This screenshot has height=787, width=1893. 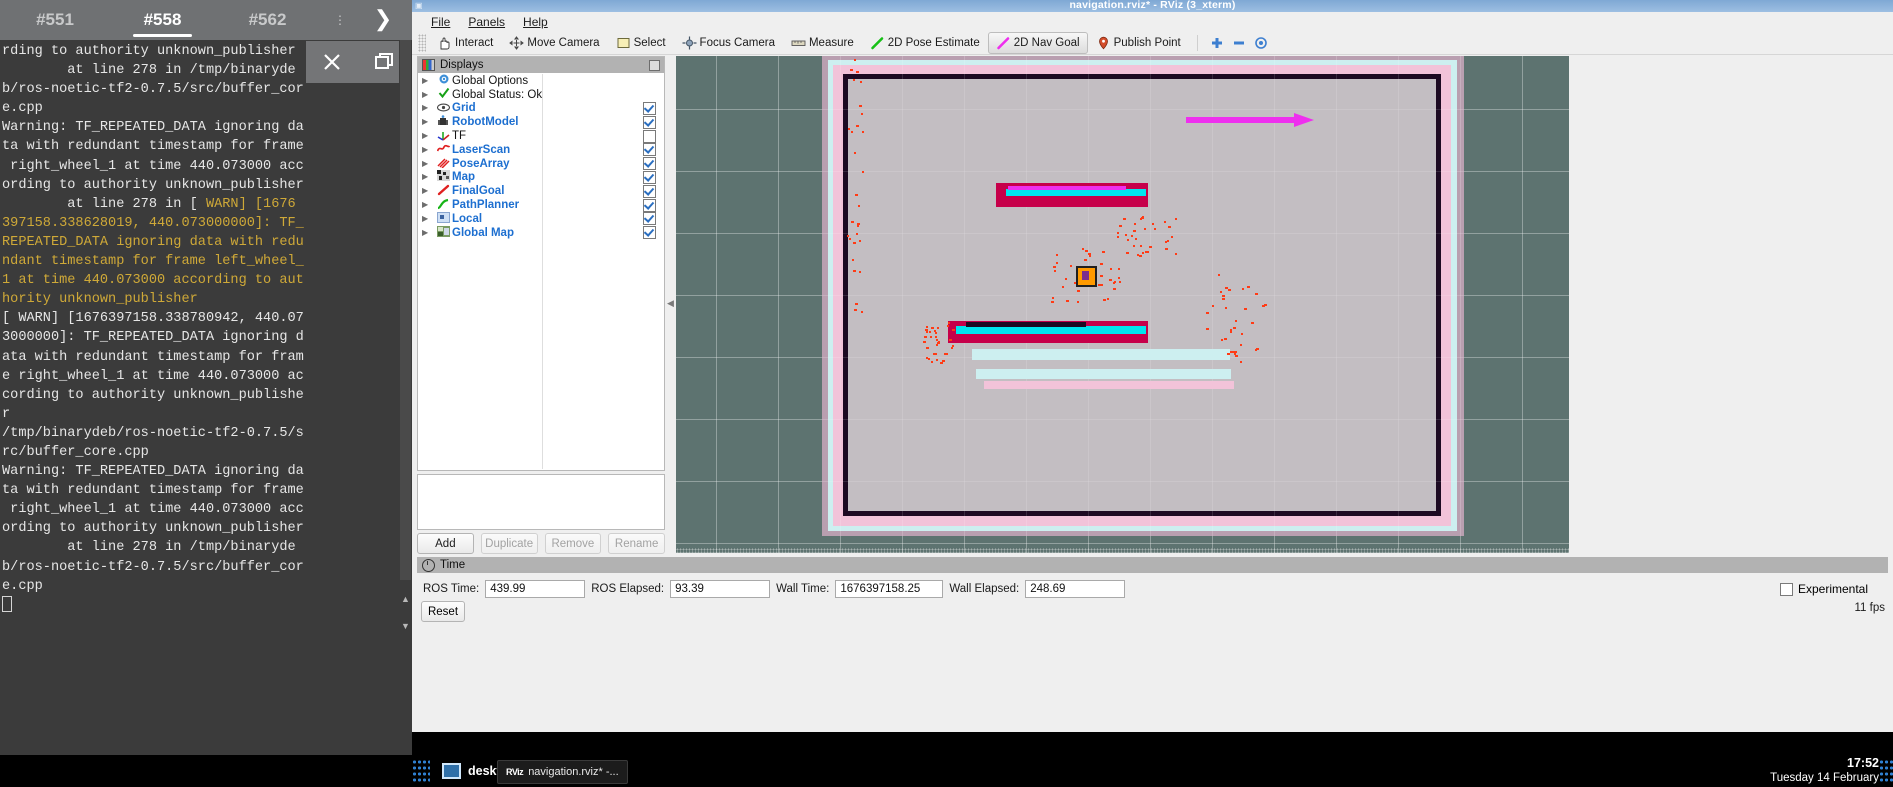 I want to click on nav-goal-arrow, so click(x=1250, y=120).